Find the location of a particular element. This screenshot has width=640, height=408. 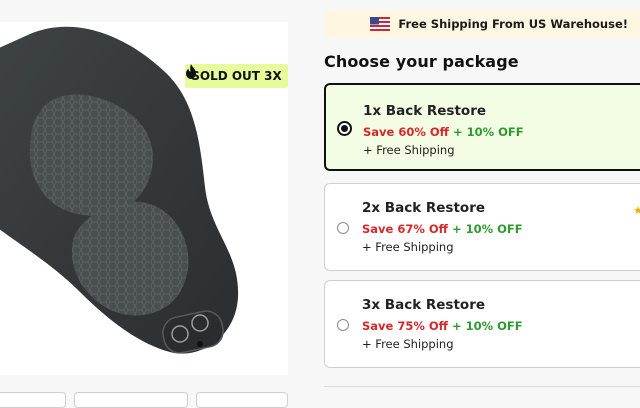

save-percent-text: Save 60% Off is located at coordinates (406, 132).